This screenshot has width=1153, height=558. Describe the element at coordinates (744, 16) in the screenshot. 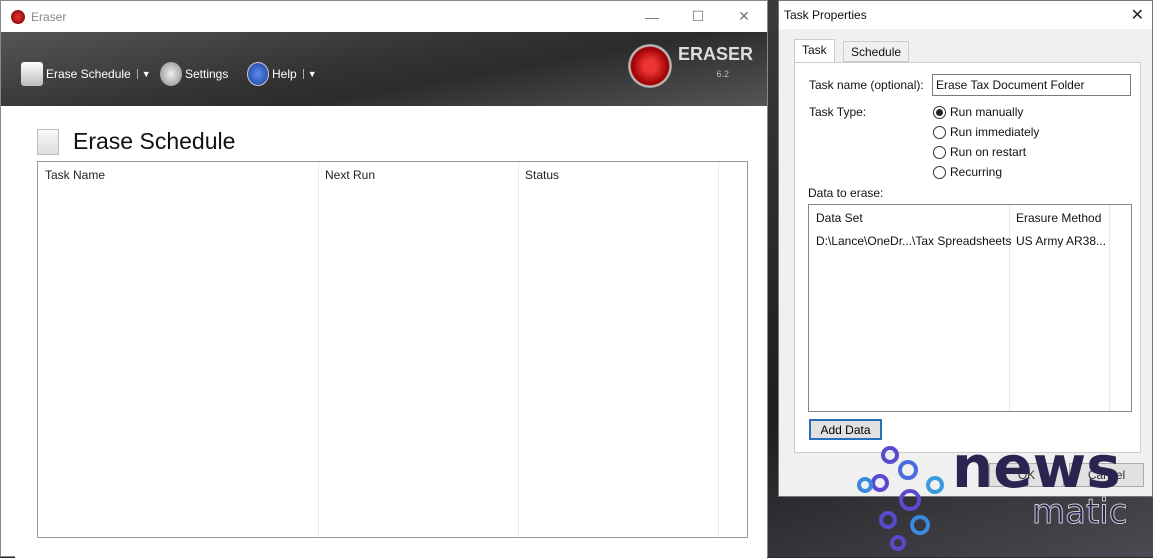

I see `close-button: ✕` at that location.